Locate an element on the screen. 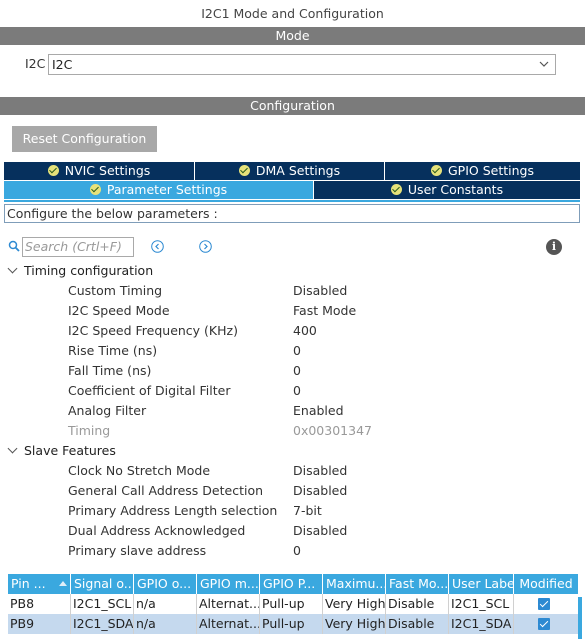 This screenshot has height=639, width=585. param-value: 0x00301347 is located at coordinates (332, 430).